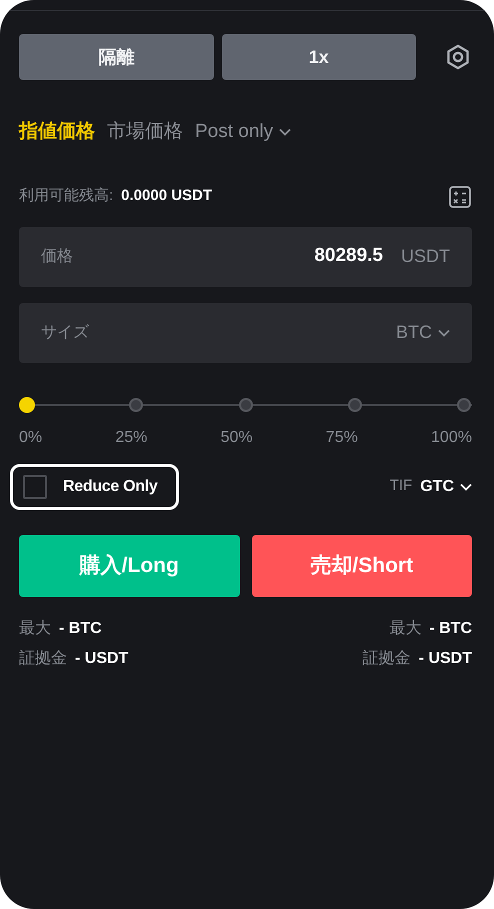 The width and height of the screenshot is (494, 909). Describe the element at coordinates (236, 438) in the screenshot. I see `slider-mark-label: 50%` at that location.